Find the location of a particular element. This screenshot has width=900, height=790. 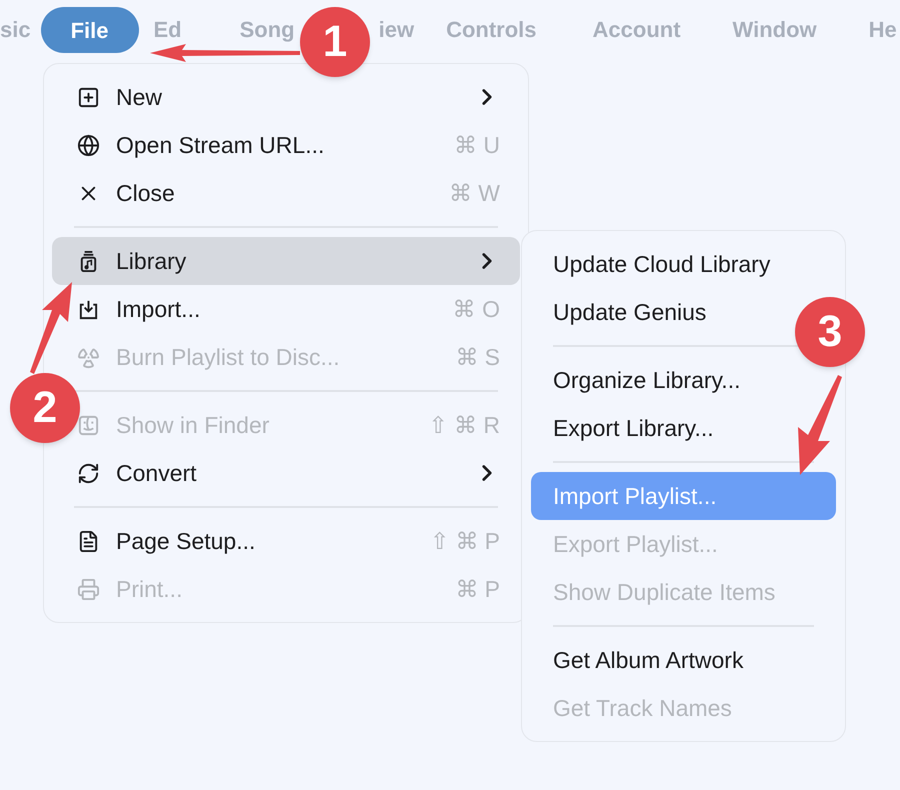

shortcut-text: ⌘ U is located at coordinates (477, 145).